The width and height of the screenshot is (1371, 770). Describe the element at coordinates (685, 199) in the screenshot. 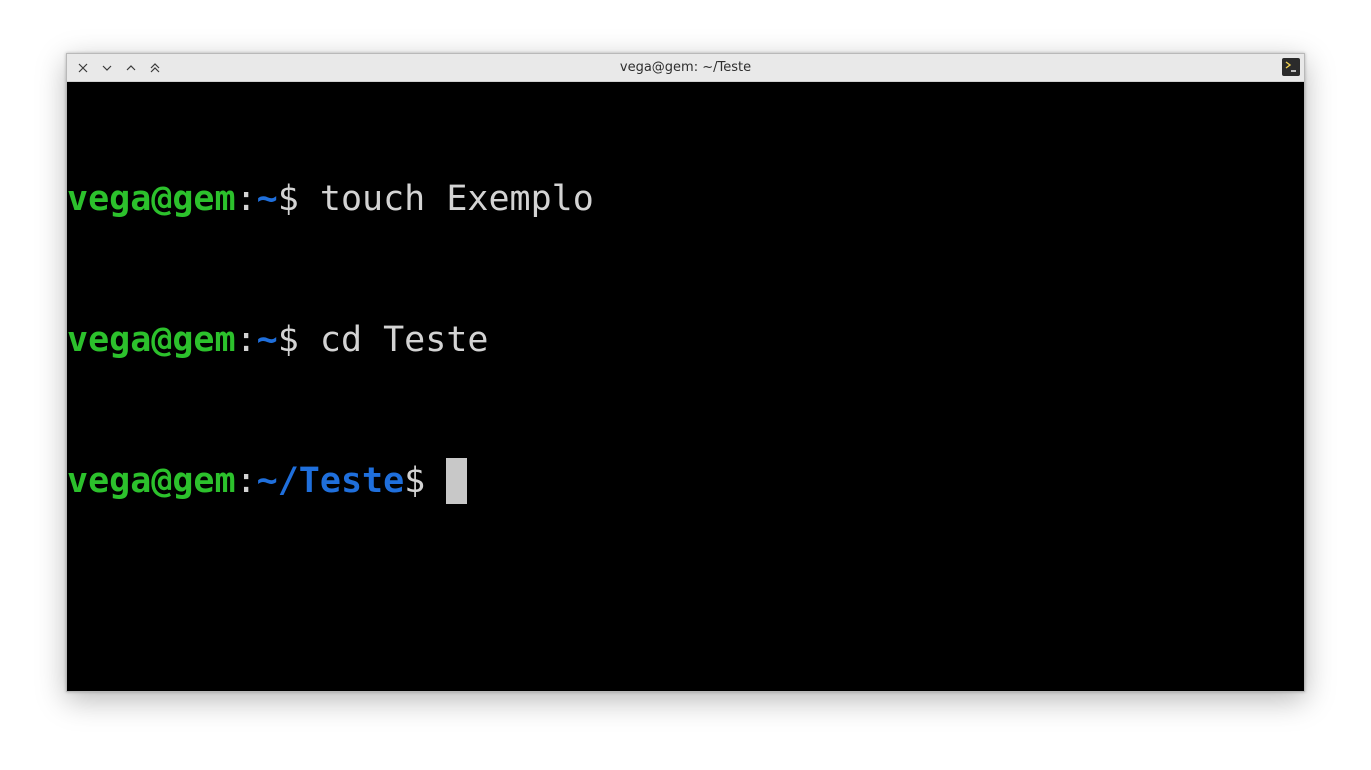

I see `terminal-line: vega@gem:~$ touch Exemplo` at that location.